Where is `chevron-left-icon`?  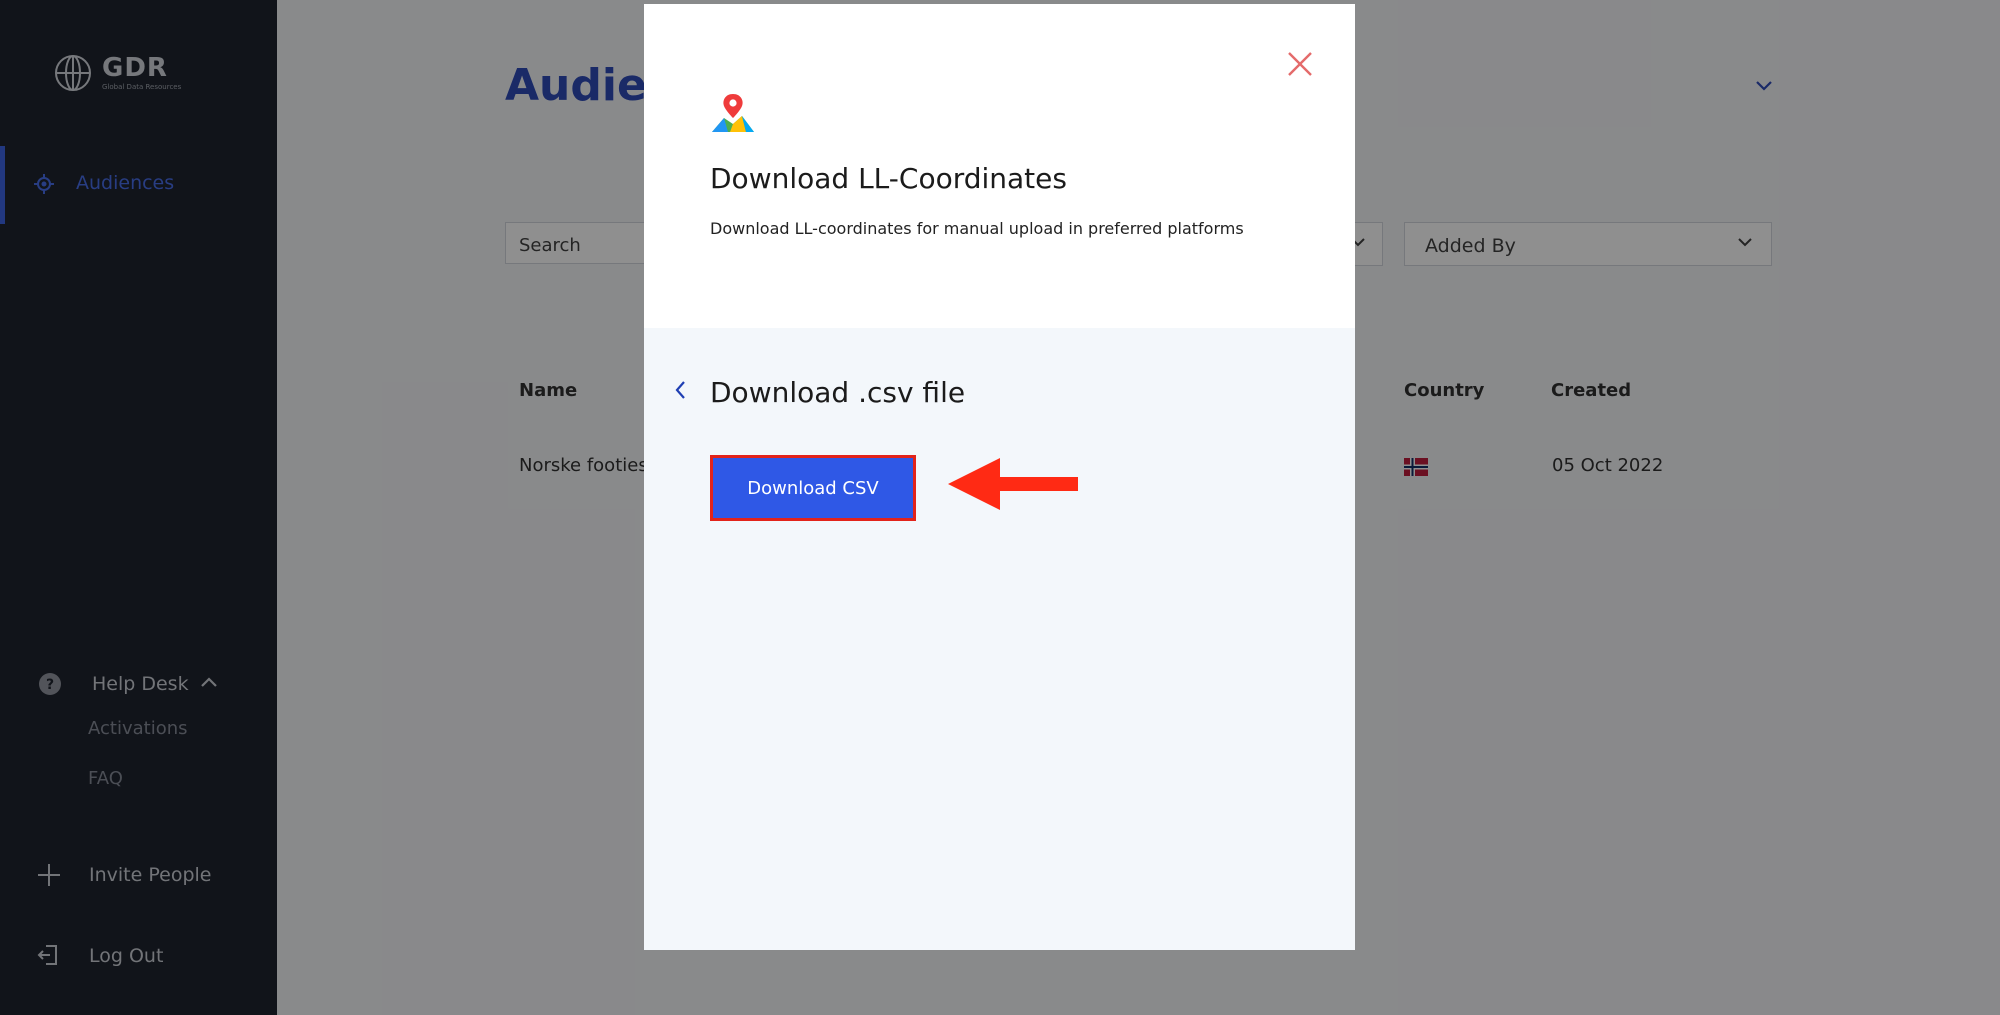 chevron-left-icon is located at coordinates (681, 390).